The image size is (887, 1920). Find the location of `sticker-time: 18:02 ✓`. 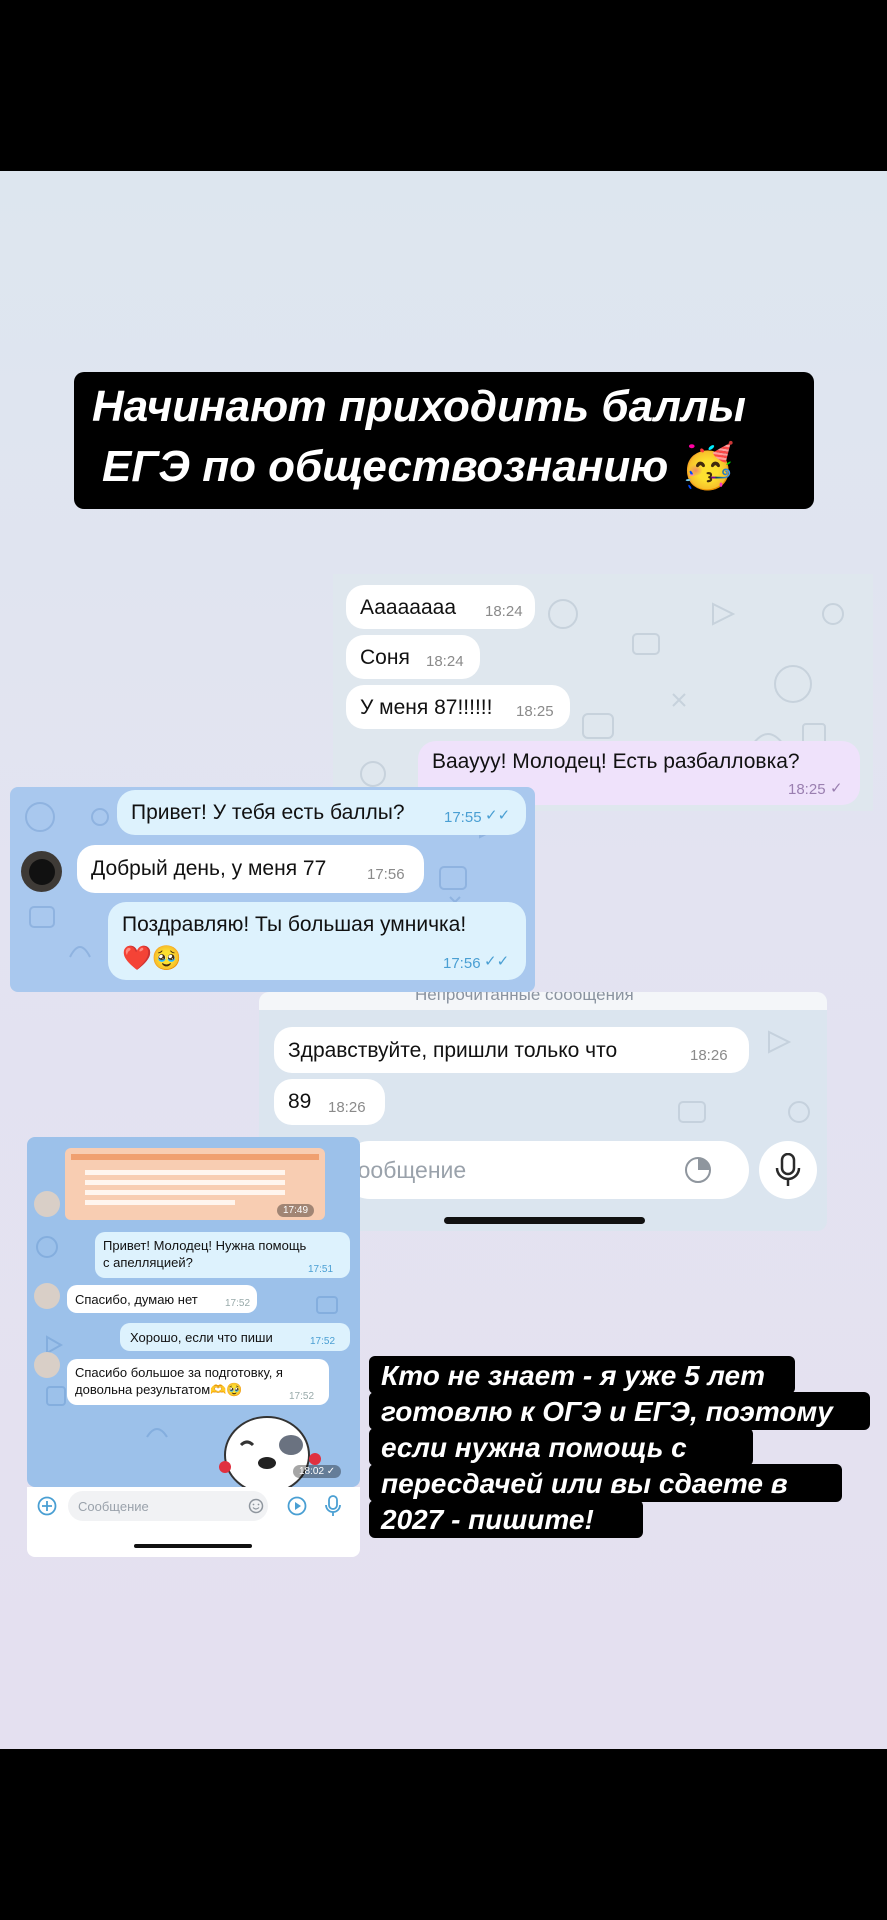

sticker-time: 18:02 ✓ is located at coordinates (317, 1471).